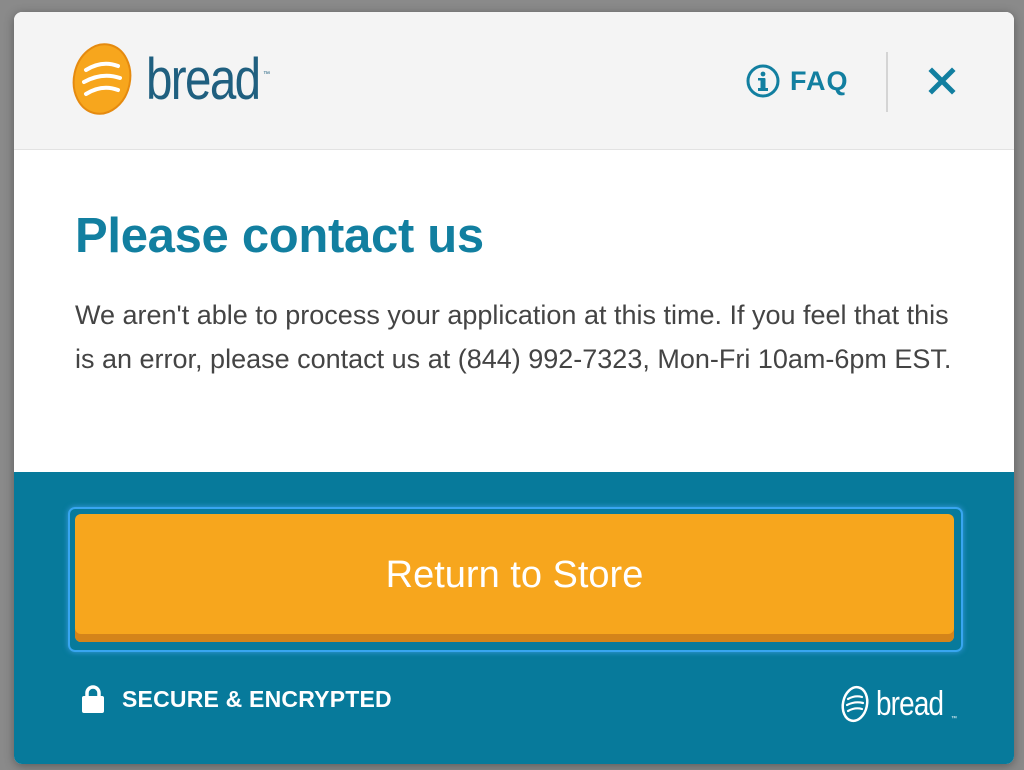 The width and height of the screenshot is (1024, 770). Describe the element at coordinates (819, 80) in the screenshot. I see `faq-label: FAQ` at that location.